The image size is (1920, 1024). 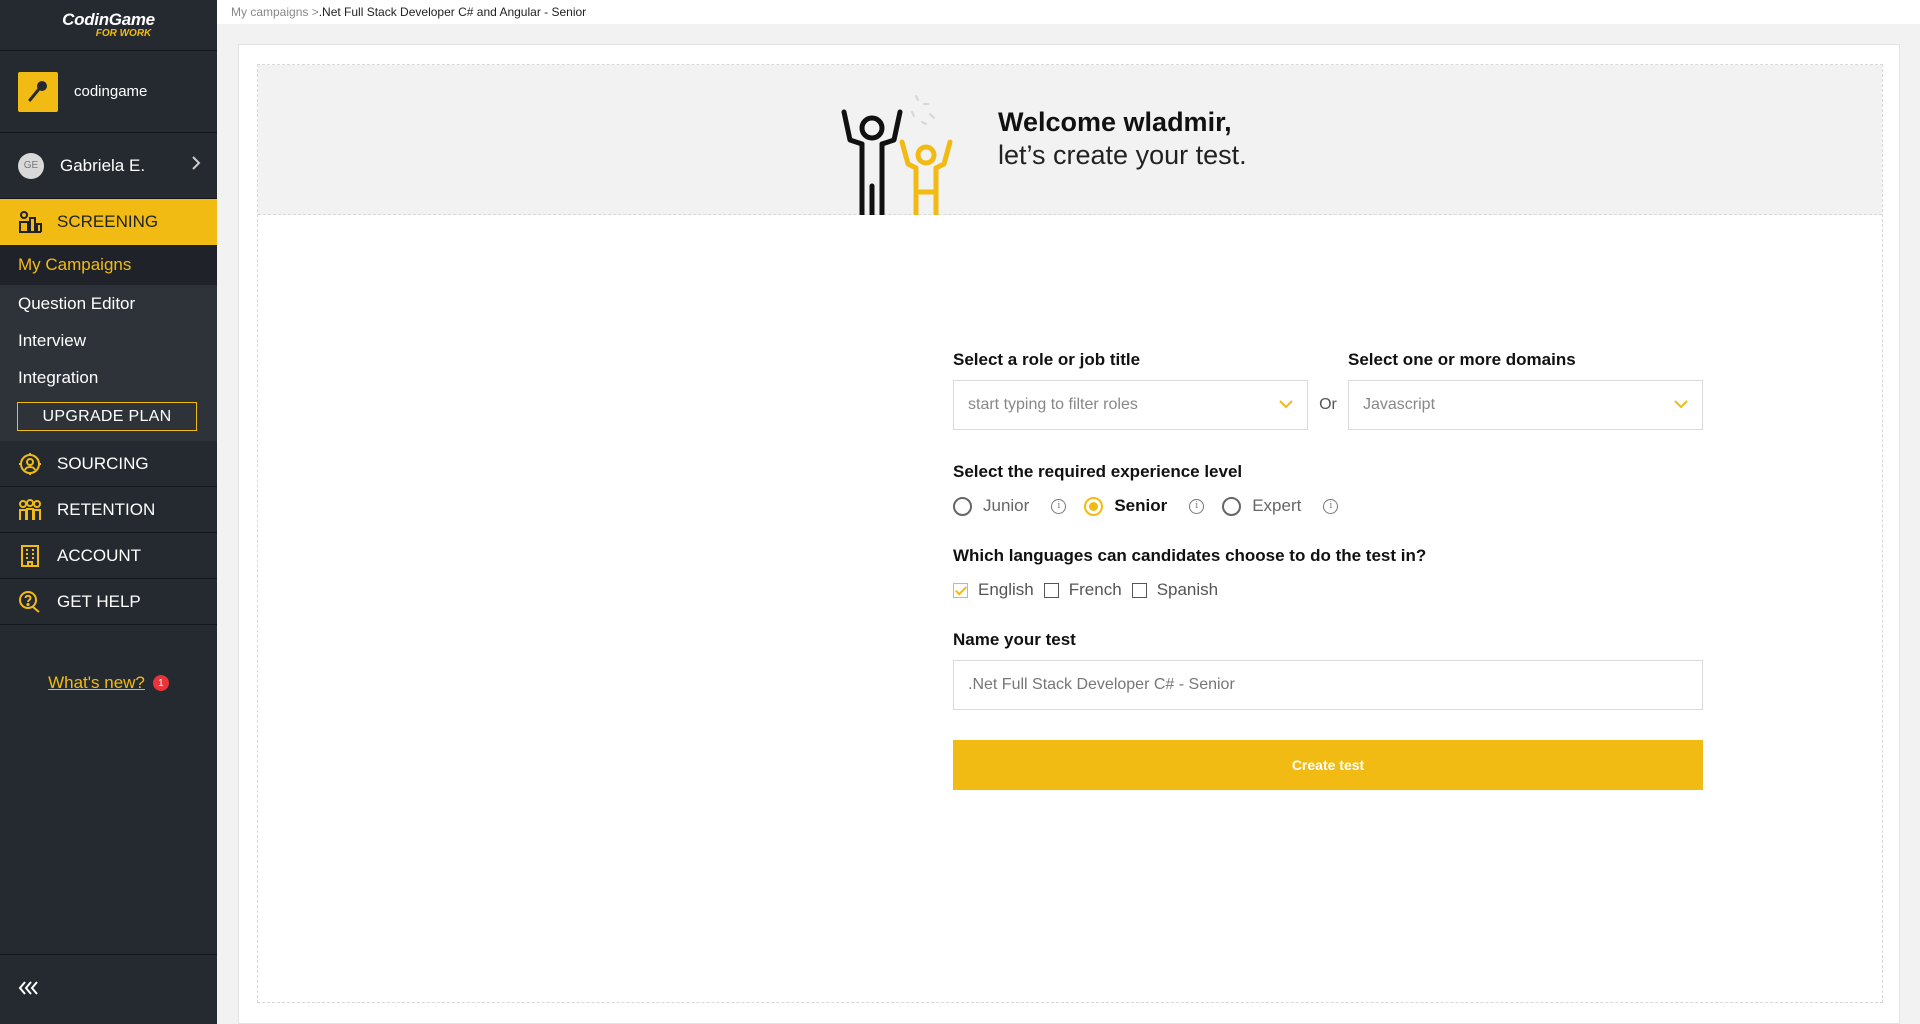 I want to click on nav-account: ACCOUNT, so click(x=108, y=556).